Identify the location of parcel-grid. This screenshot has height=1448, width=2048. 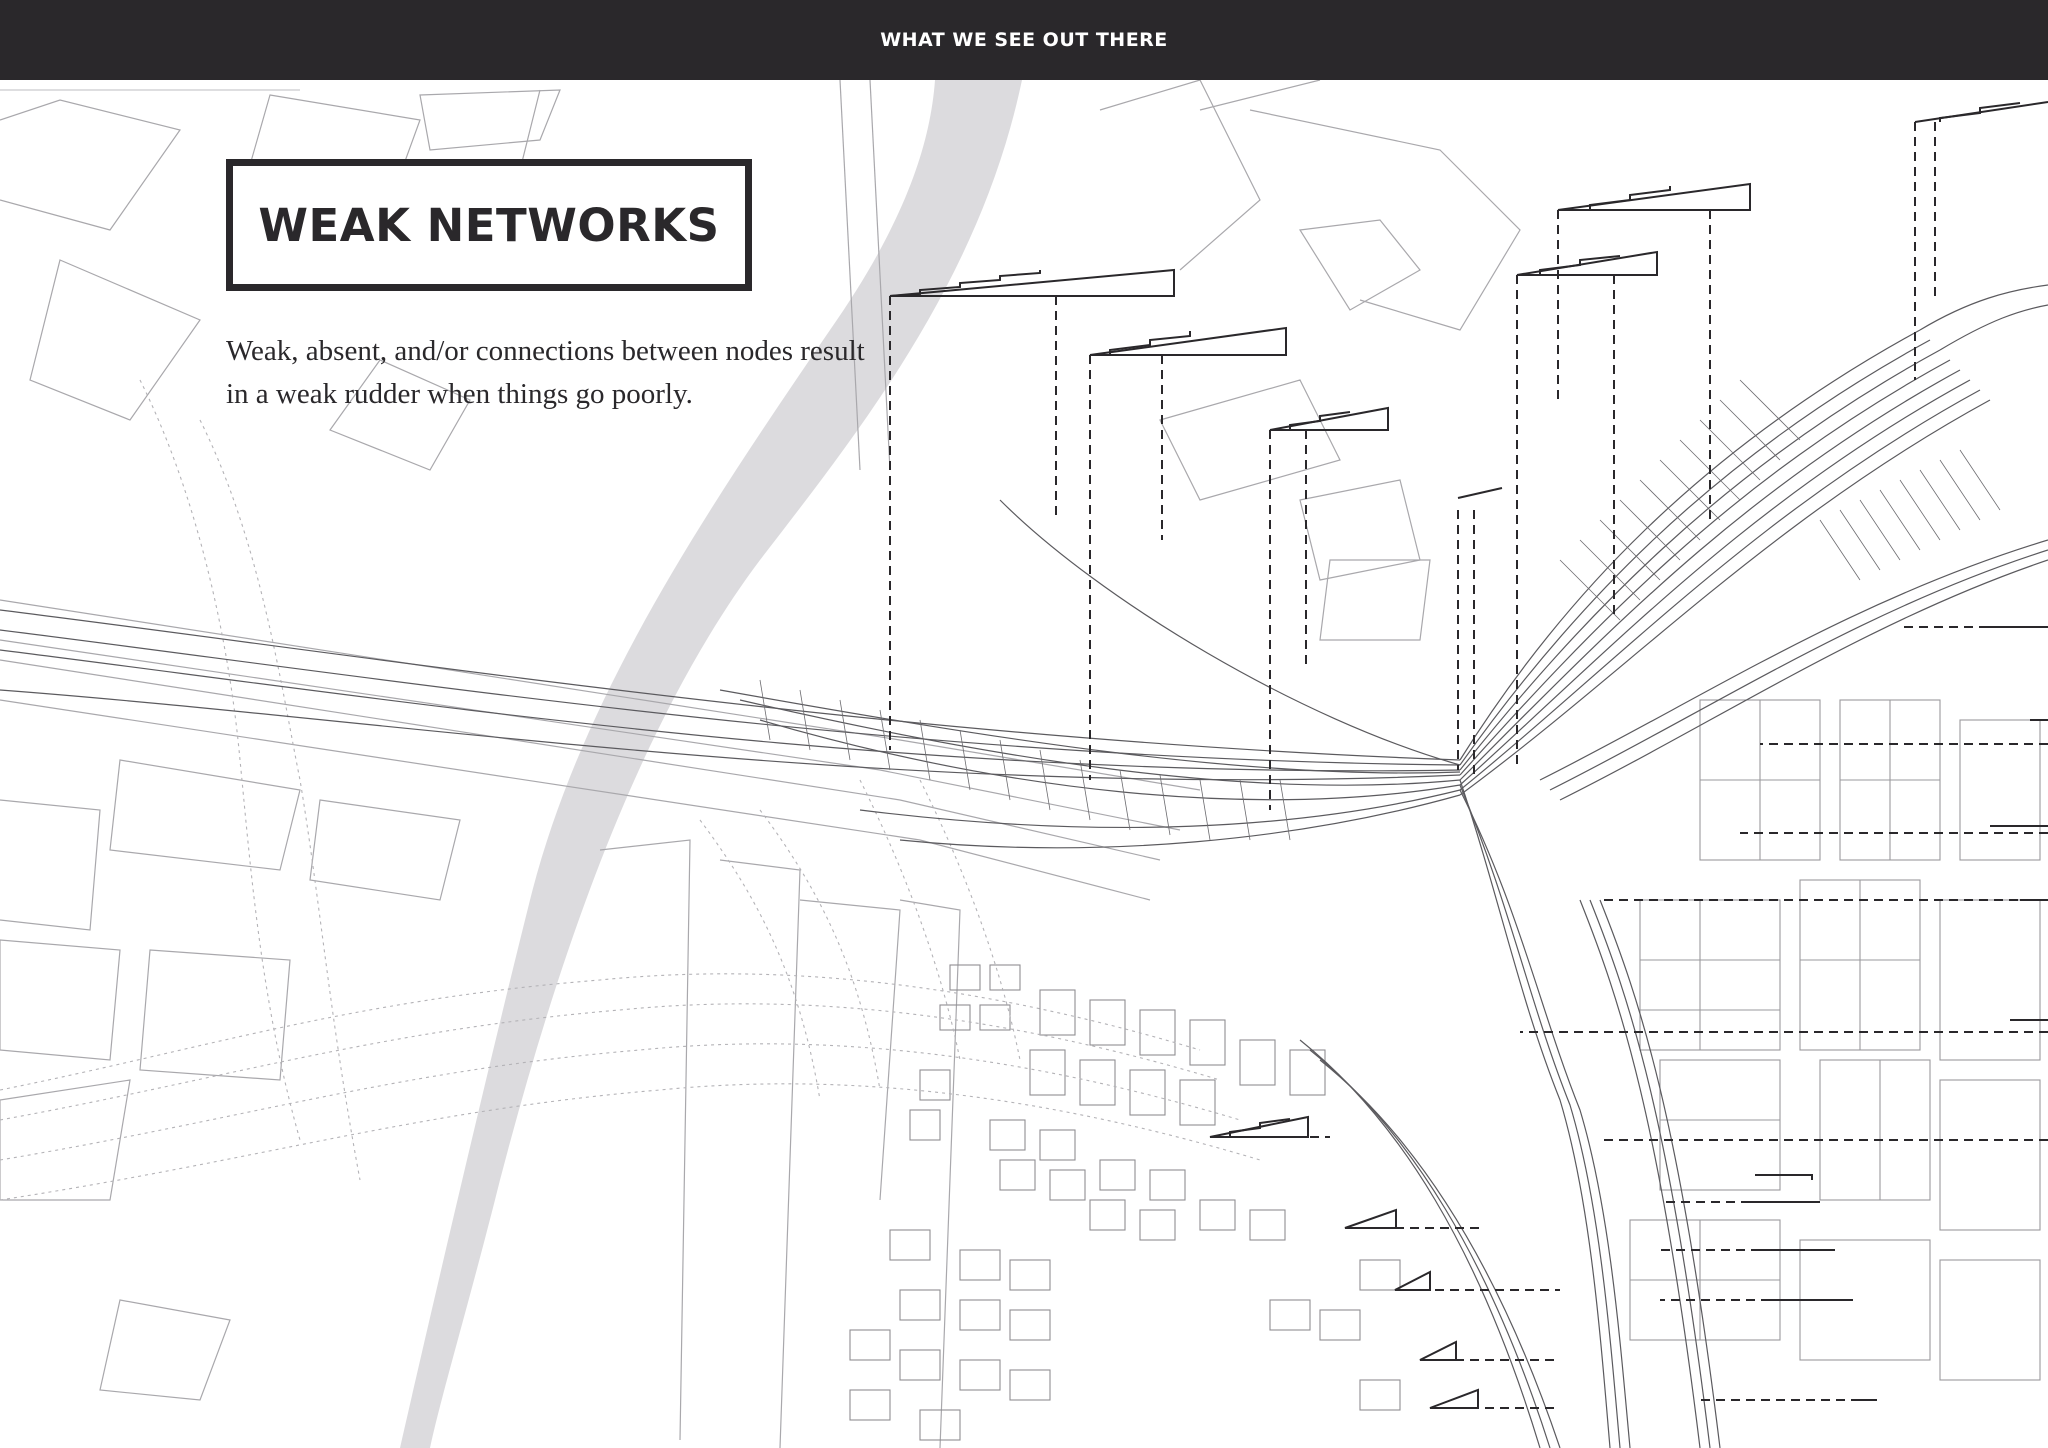
(1835, 1040).